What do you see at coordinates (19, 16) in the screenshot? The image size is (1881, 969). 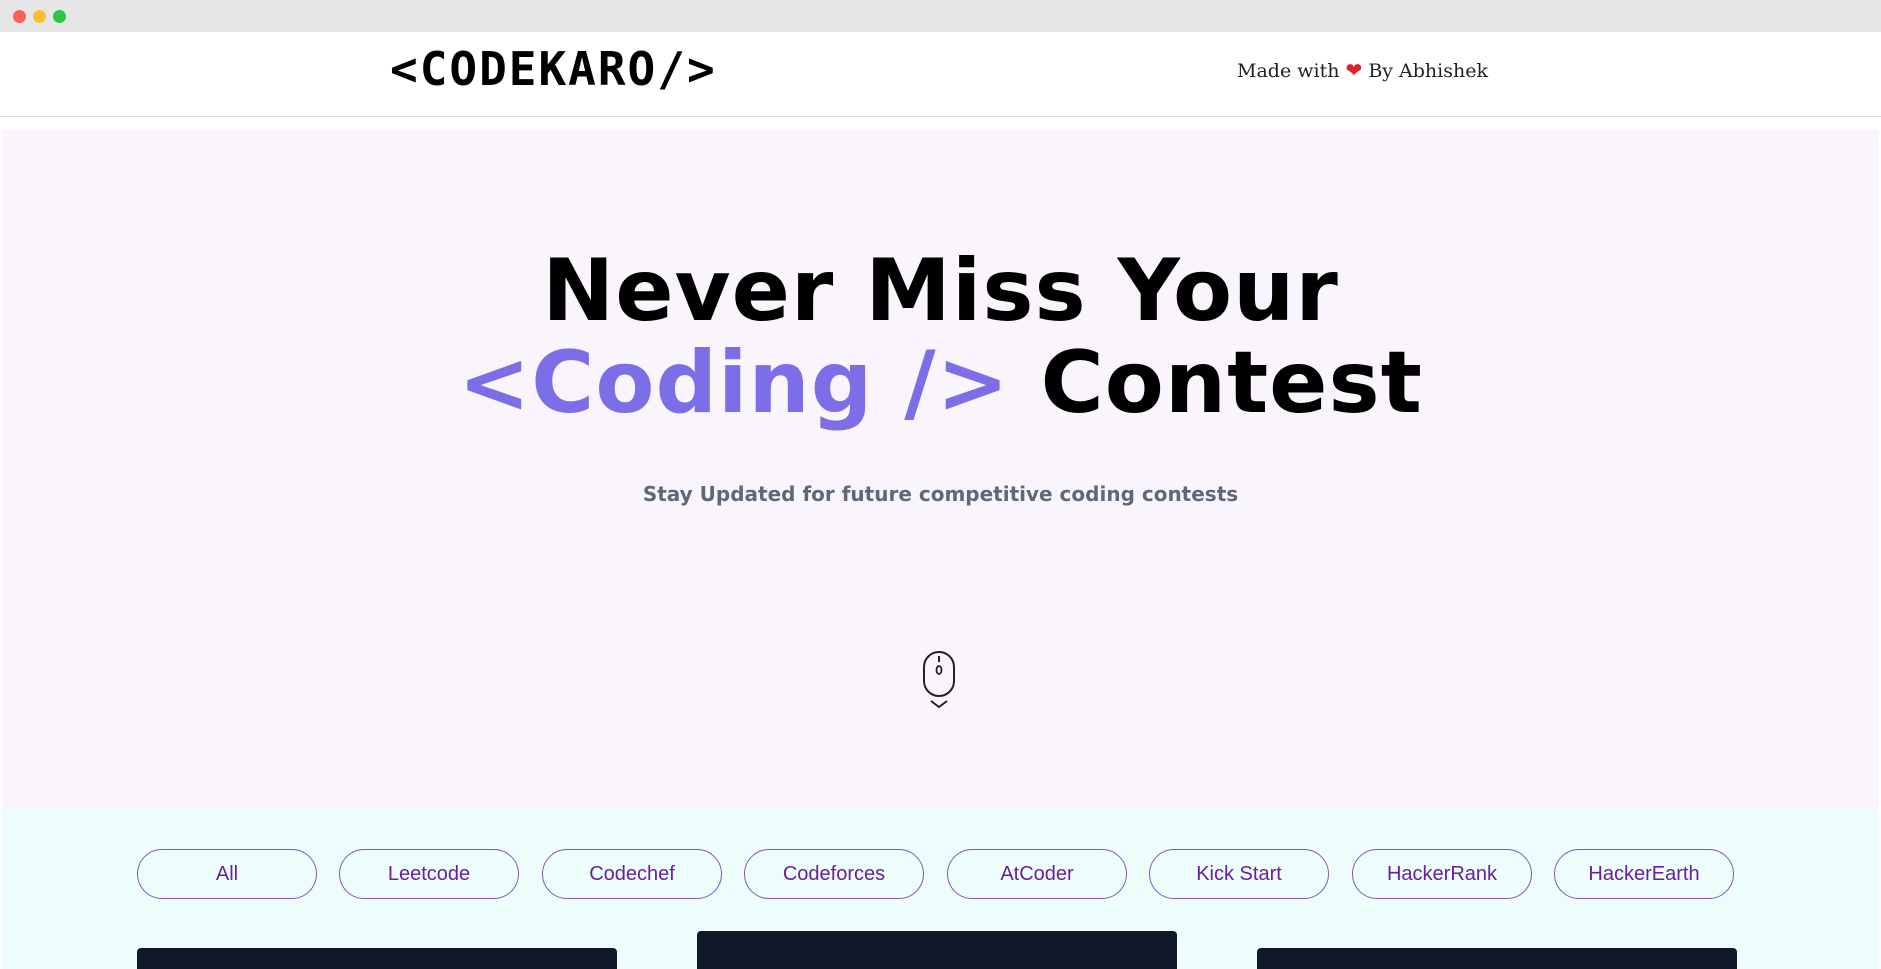 I see `close-window-button` at bounding box center [19, 16].